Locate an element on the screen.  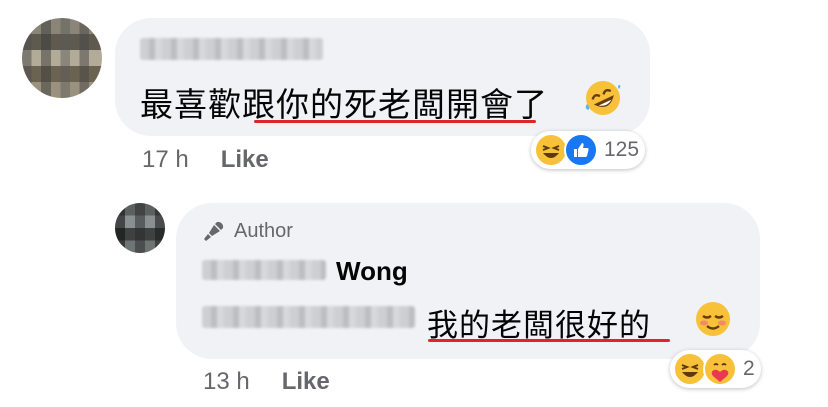
author-label: Author is located at coordinates (263, 230).